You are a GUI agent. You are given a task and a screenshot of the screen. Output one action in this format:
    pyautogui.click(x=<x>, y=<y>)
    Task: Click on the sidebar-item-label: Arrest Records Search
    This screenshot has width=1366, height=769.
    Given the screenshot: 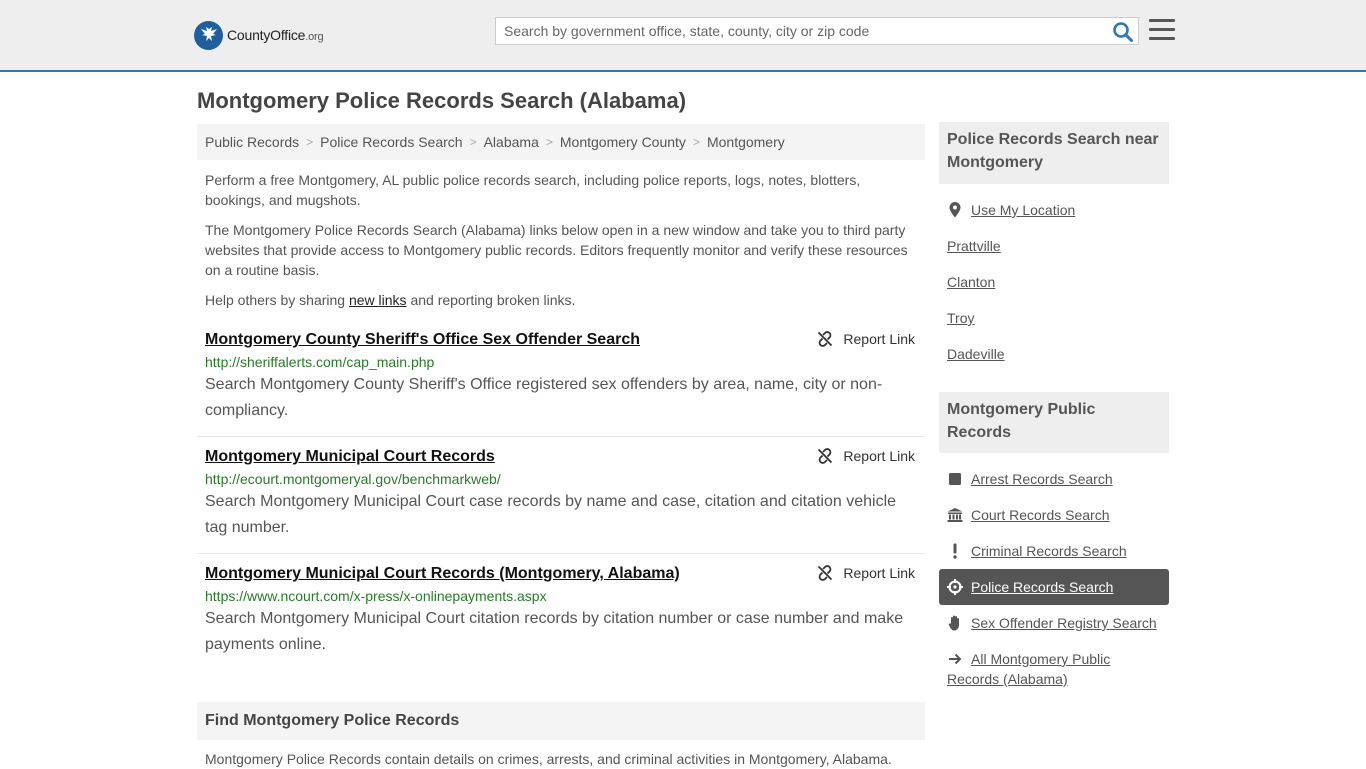 What is the action you would take?
    pyautogui.click(x=1042, y=479)
    